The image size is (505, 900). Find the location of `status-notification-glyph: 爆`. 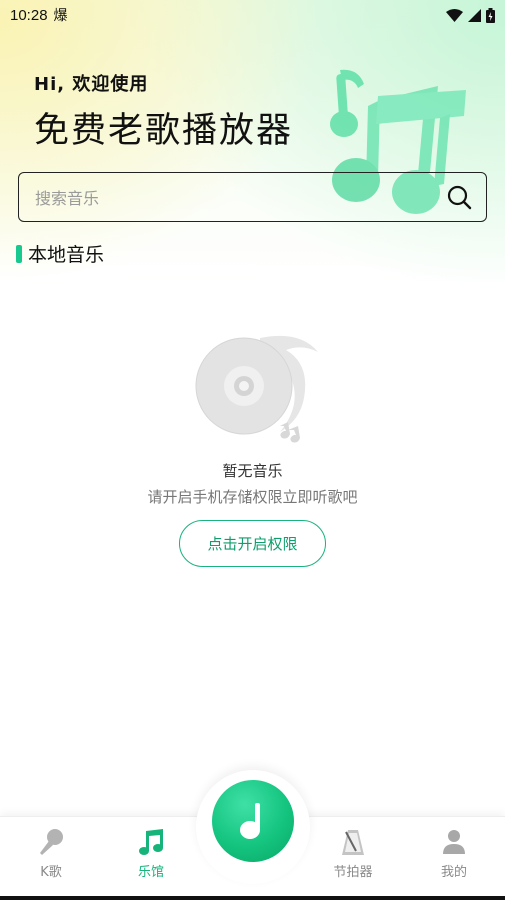

status-notification-glyph: 爆 is located at coordinates (60, 16).